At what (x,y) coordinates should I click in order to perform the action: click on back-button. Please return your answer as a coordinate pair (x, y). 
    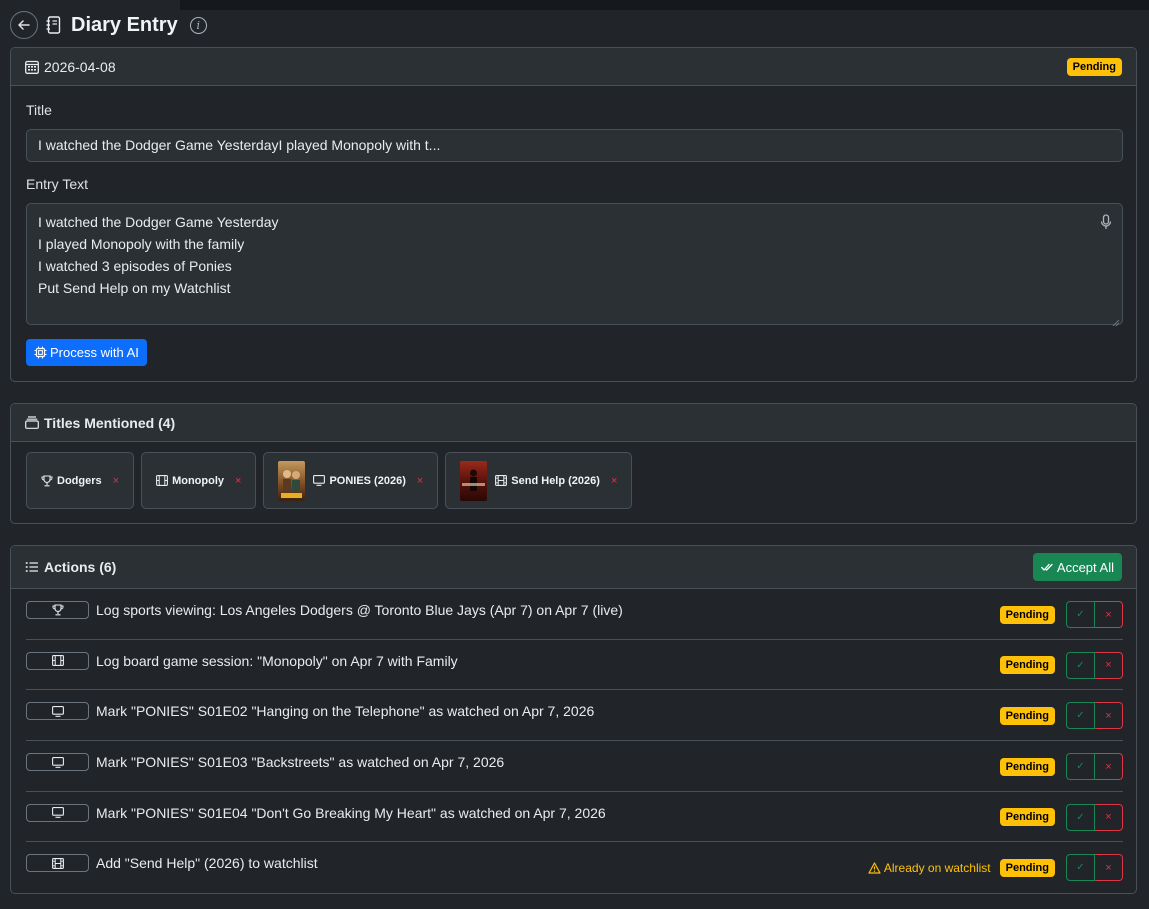
    Looking at the image, I should click on (24, 25).